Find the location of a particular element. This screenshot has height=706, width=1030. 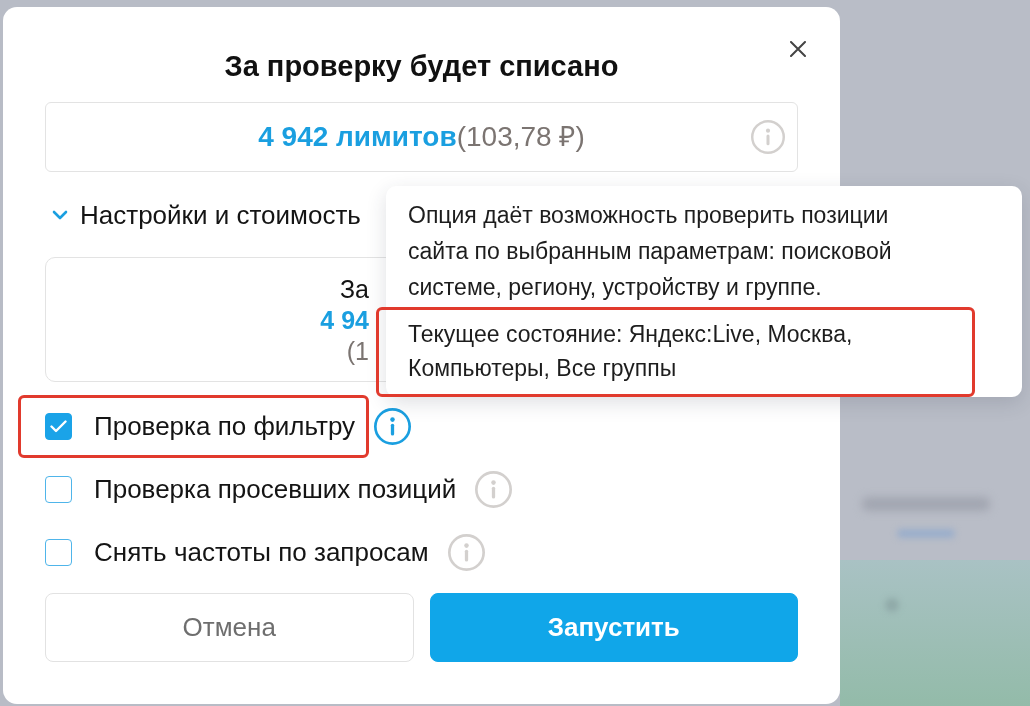

cancel-button: Отмена is located at coordinates (229, 627).